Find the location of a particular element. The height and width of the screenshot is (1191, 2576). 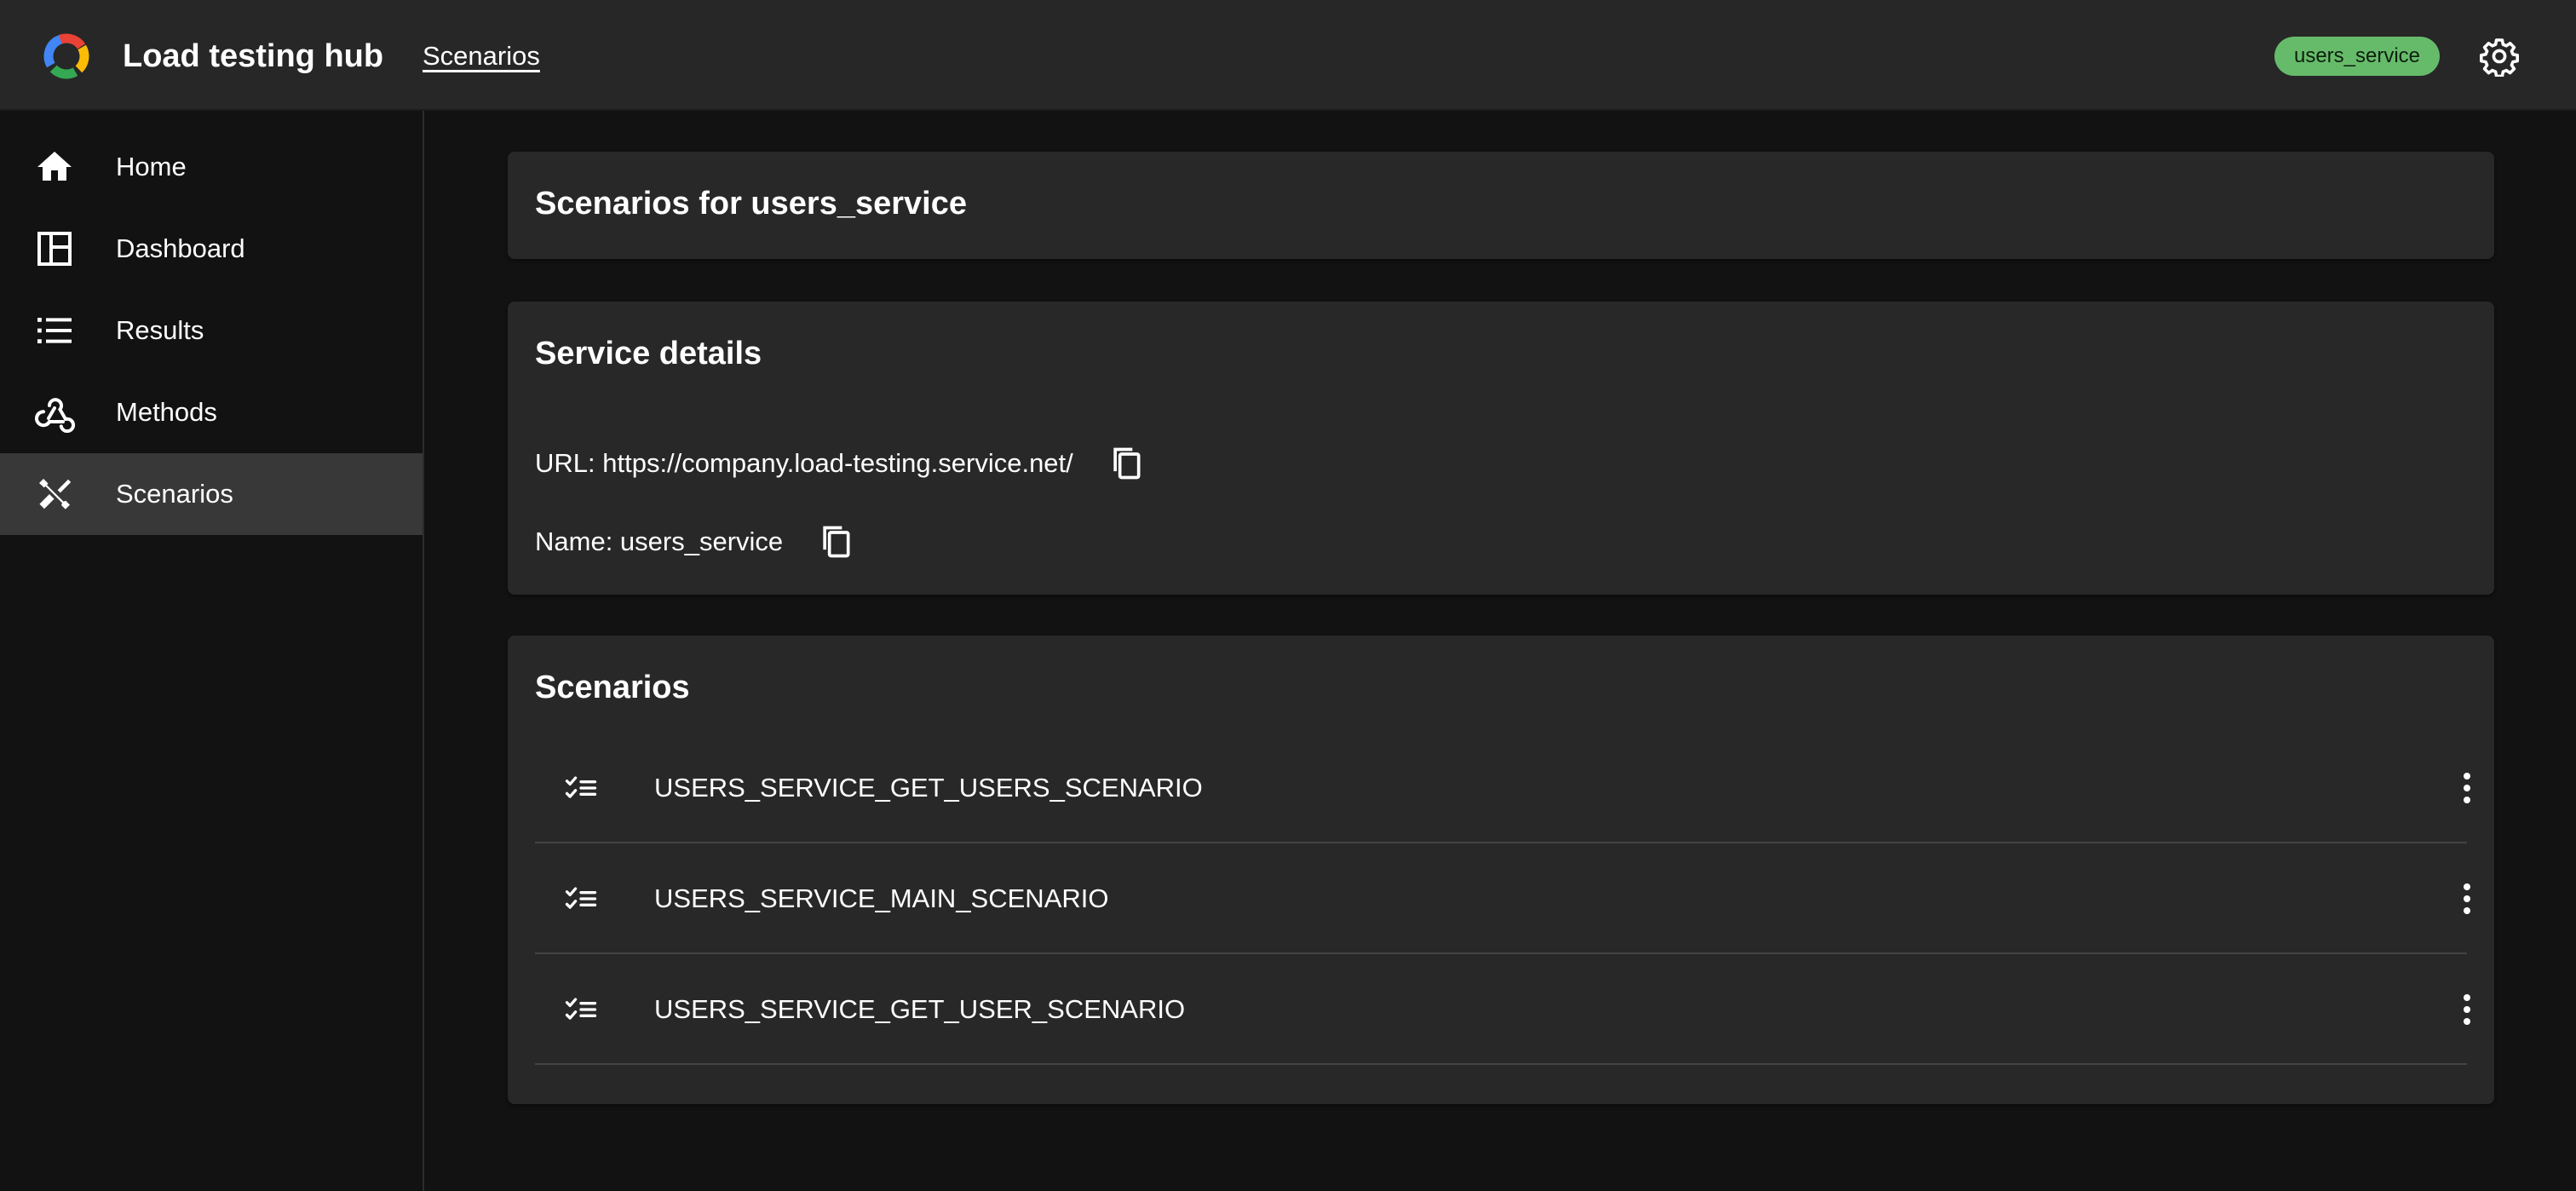

sidebar-item-dashboard: Dashboard is located at coordinates (211, 249).